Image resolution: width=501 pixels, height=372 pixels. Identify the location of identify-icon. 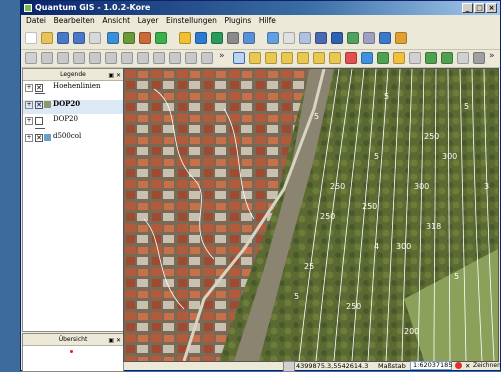
(367, 58).